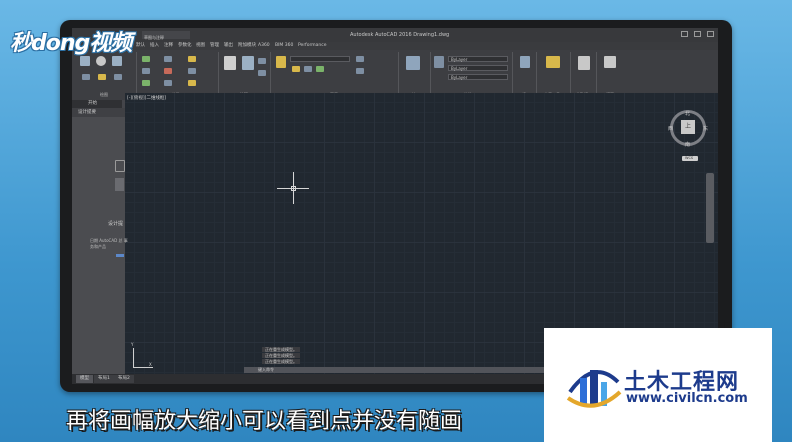 This screenshot has width=792, height=442. What do you see at coordinates (117, 61) in the screenshot?
I see `polyline-icon` at bounding box center [117, 61].